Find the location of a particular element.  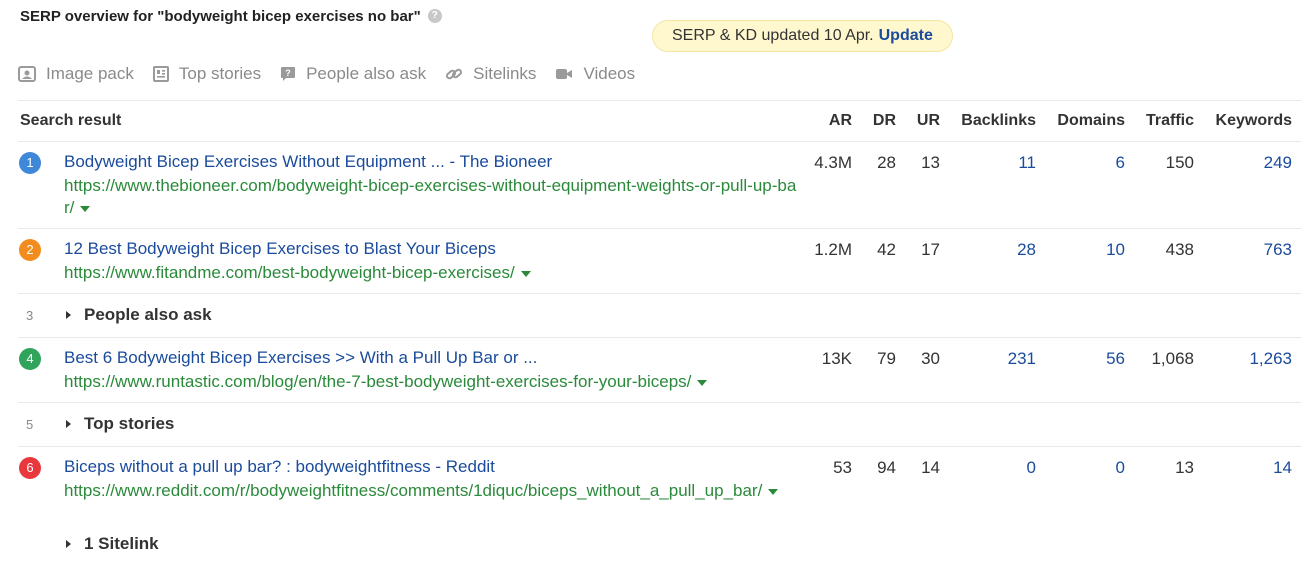

feature-image-pack: Image pack is located at coordinates (76, 74).